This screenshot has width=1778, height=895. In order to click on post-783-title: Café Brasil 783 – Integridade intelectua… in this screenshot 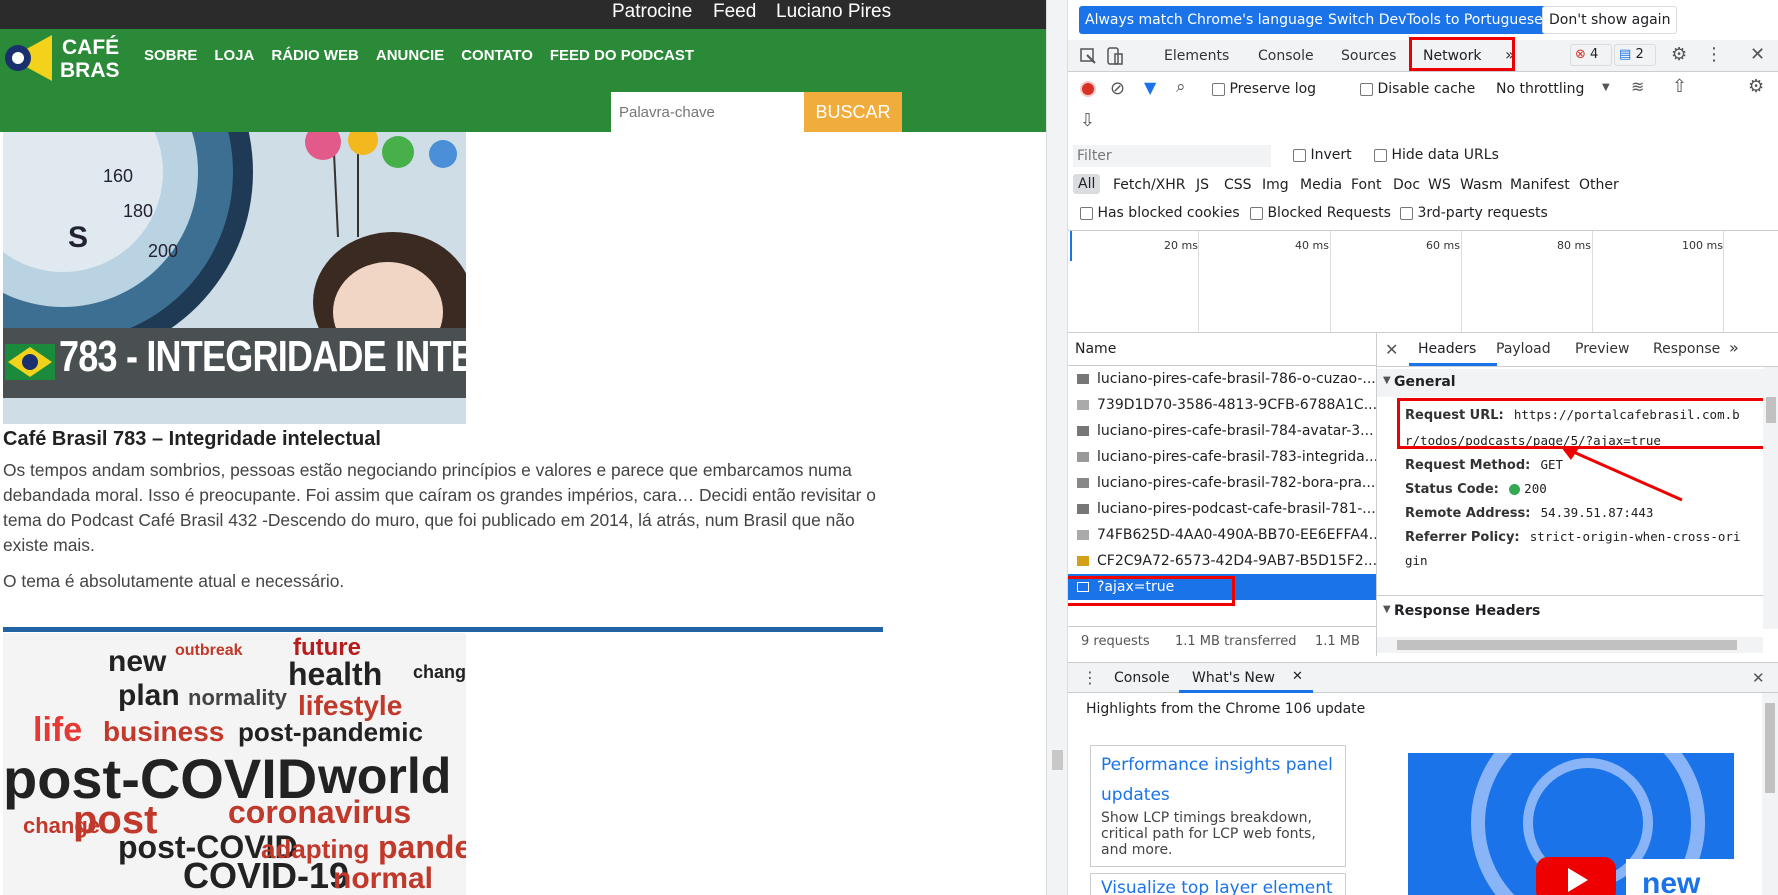, I will do `click(192, 439)`.